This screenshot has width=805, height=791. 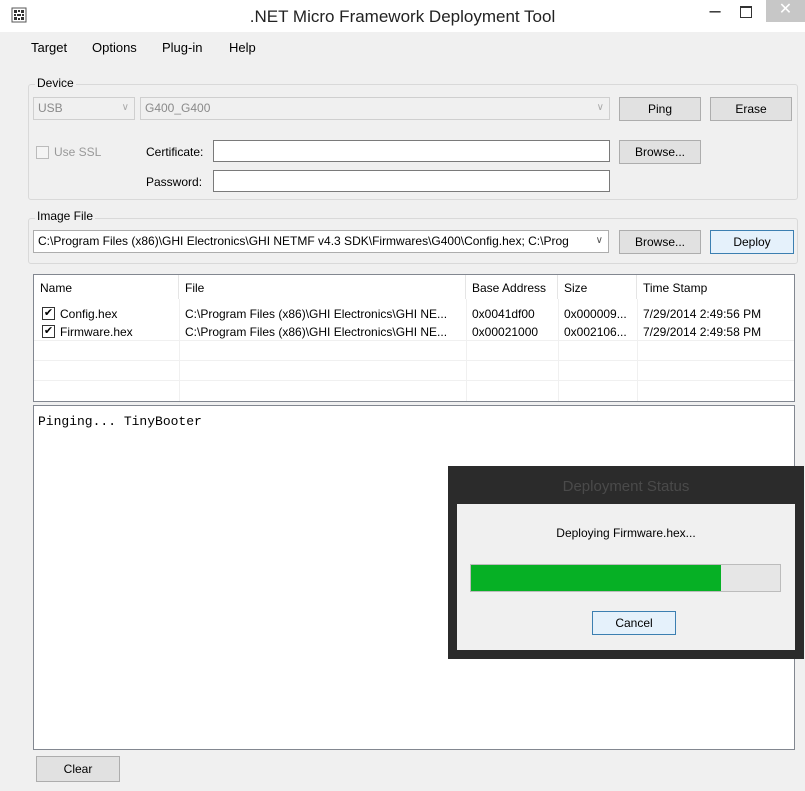 What do you see at coordinates (375, 108) in the screenshot?
I see `device-select: G400_G400 ∨` at bounding box center [375, 108].